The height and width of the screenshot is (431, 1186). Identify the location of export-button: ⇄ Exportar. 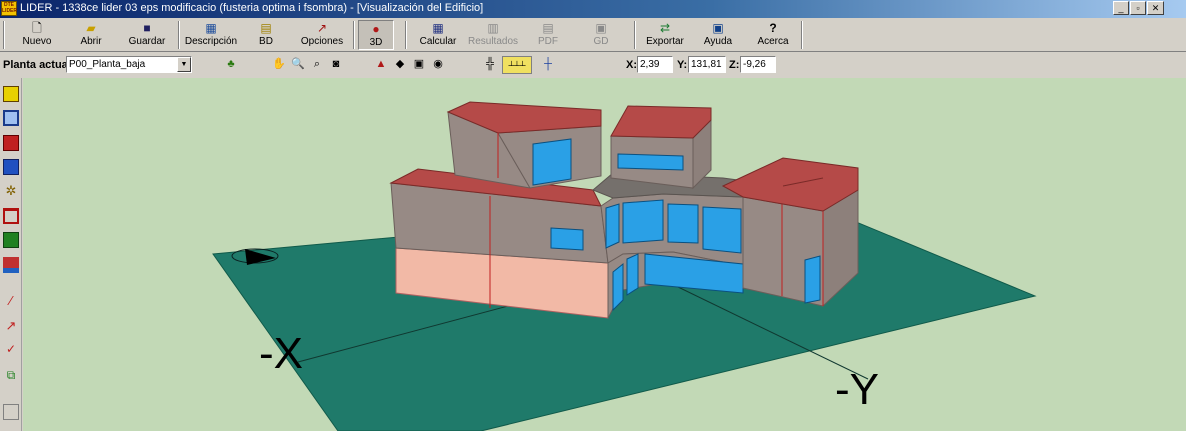
(665, 35).